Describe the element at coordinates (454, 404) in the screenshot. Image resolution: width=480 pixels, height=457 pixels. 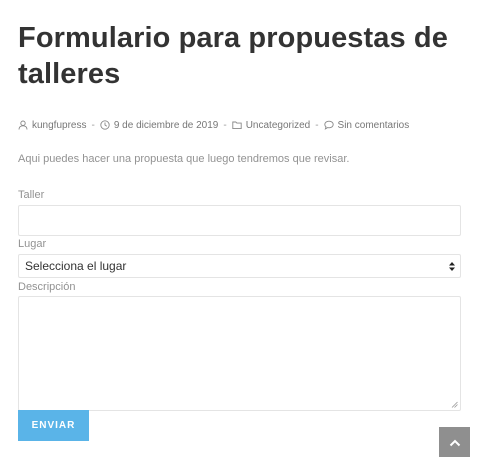
I see `resize-grip-icon` at that location.